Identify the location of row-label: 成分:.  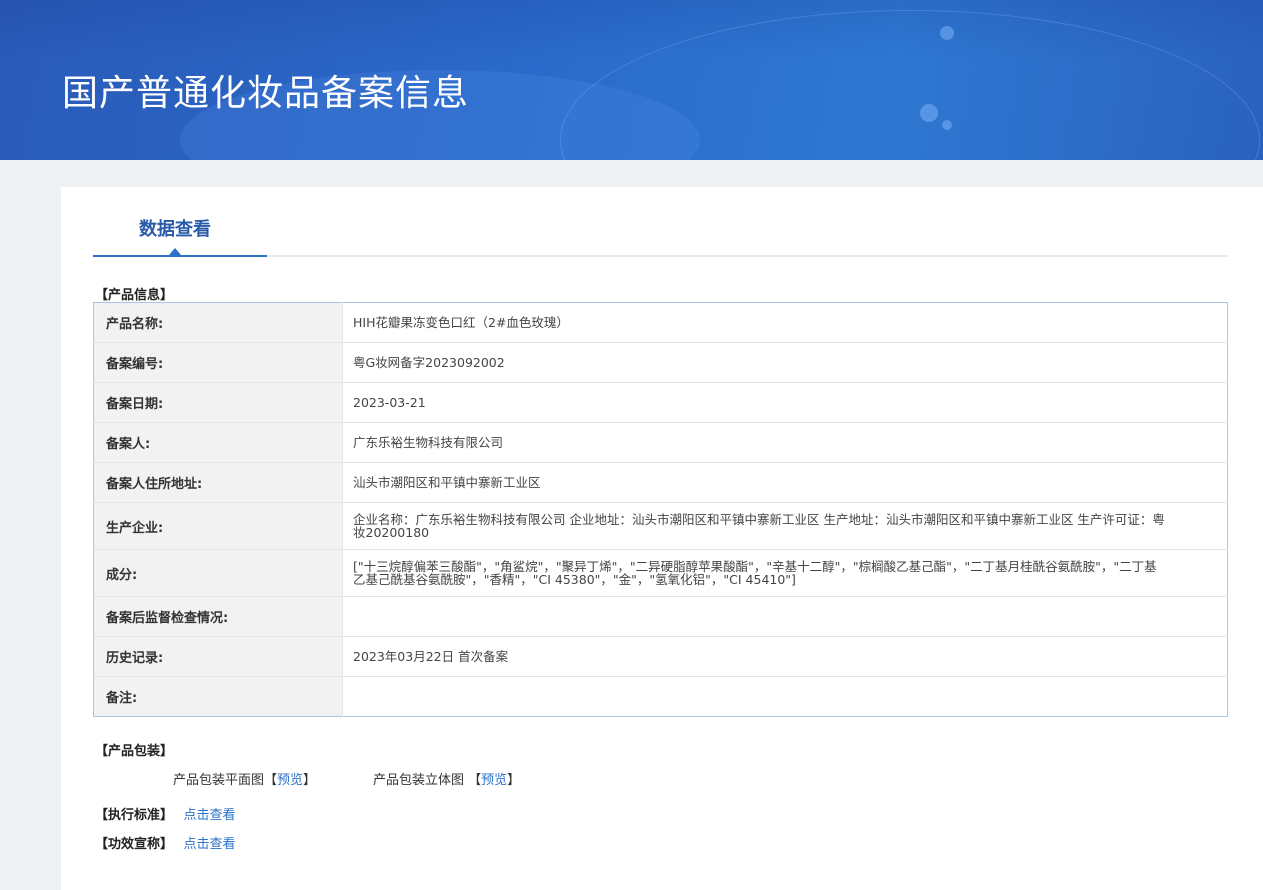
(218, 573).